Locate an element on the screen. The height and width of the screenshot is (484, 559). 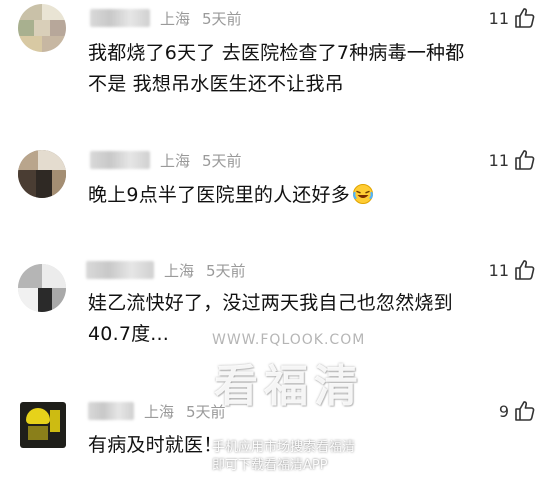
laughing-tears-emoji-icon is located at coordinates (362, 194).